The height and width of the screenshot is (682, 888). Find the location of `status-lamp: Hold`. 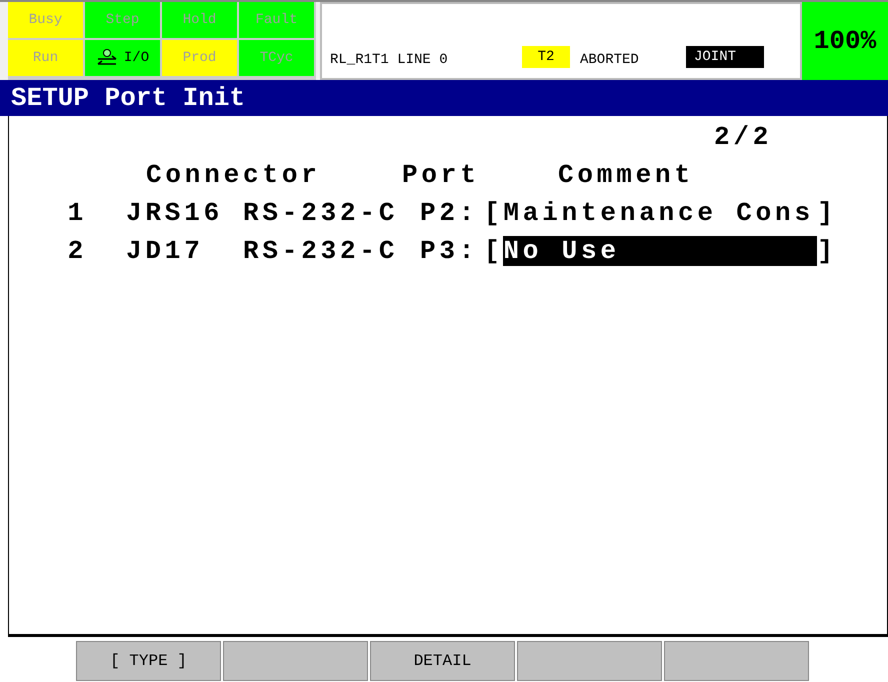

status-lamp: Hold is located at coordinates (199, 20).